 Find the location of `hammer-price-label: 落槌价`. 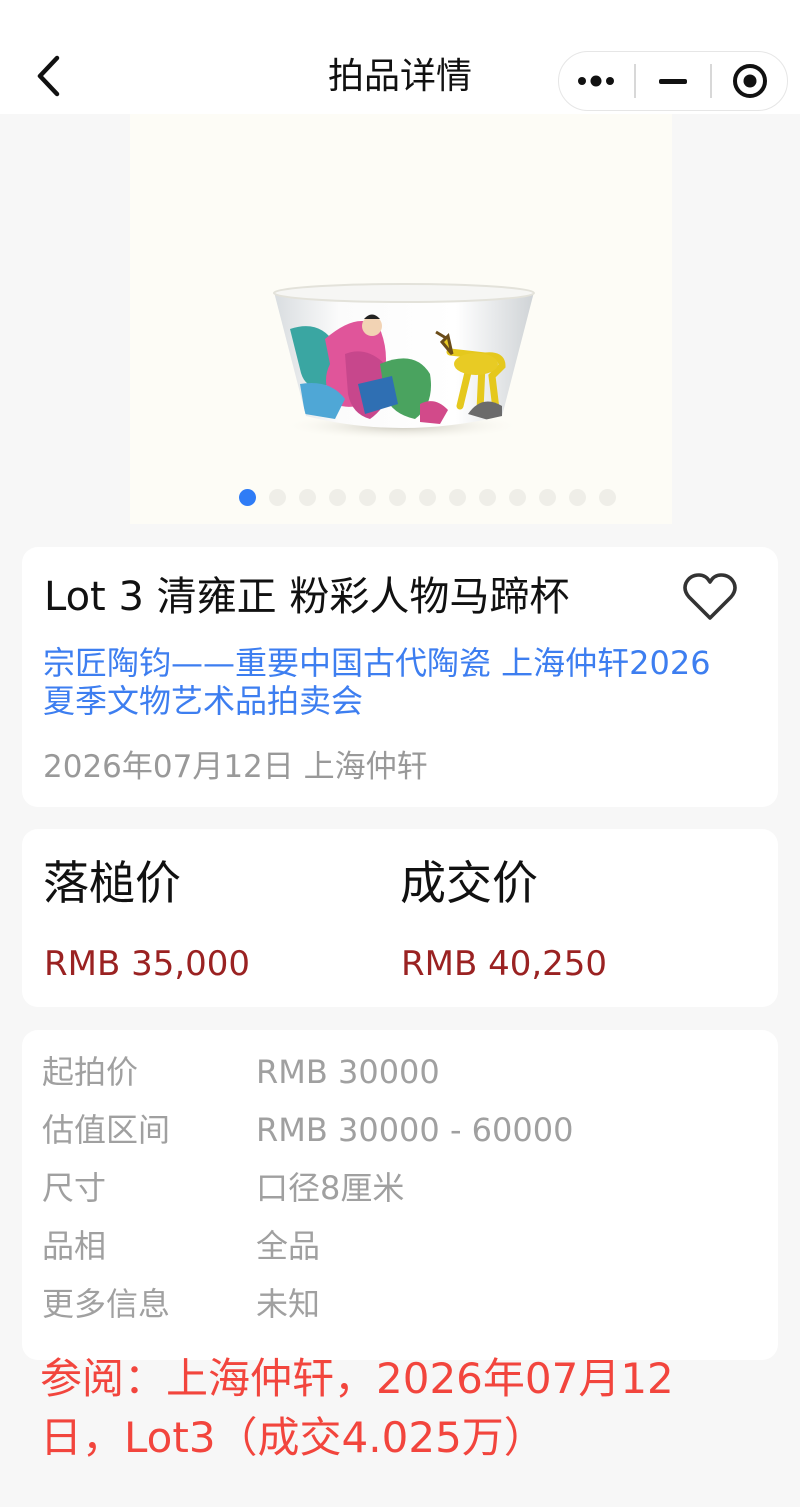

hammer-price-label: 落槌价 is located at coordinates (112, 883).